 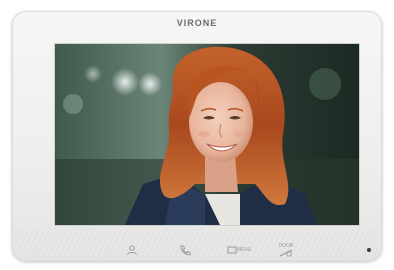 I want to click on phone-button, so click(x=185, y=250).